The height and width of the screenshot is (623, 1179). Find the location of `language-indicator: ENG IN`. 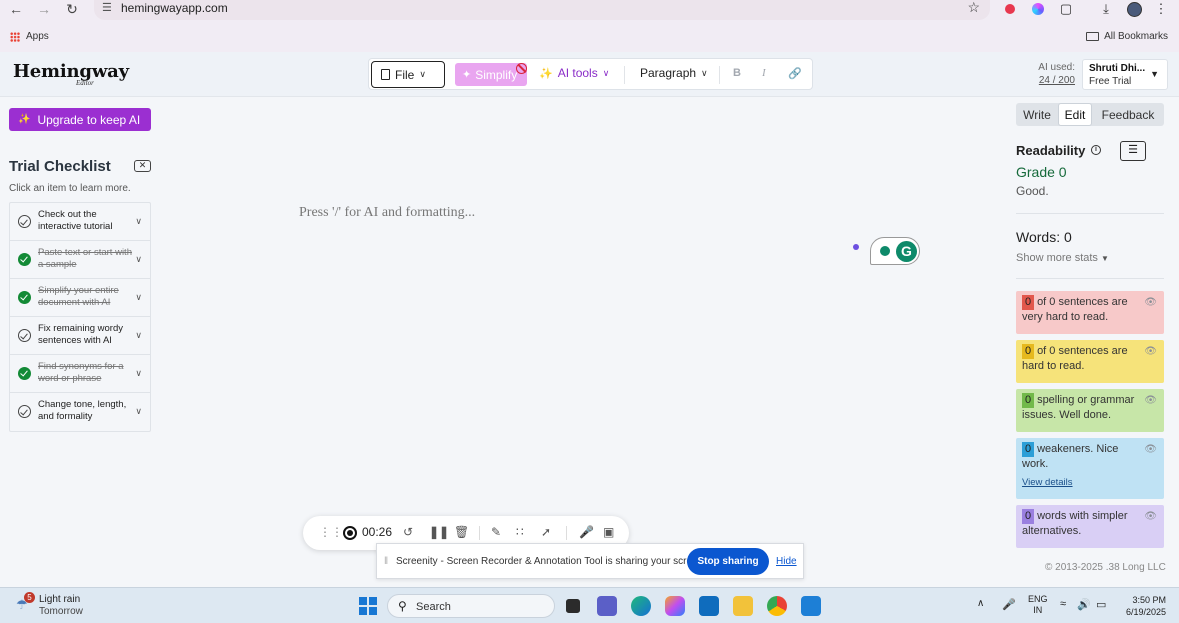

language-indicator: ENG IN is located at coordinates (1038, 605).